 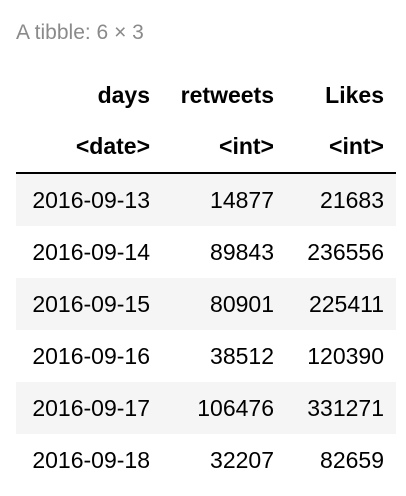 What do you see at coordinates (341, 408) in the screenshot?
I see `cell-likes: 331271` at bounding box center [341, 408].